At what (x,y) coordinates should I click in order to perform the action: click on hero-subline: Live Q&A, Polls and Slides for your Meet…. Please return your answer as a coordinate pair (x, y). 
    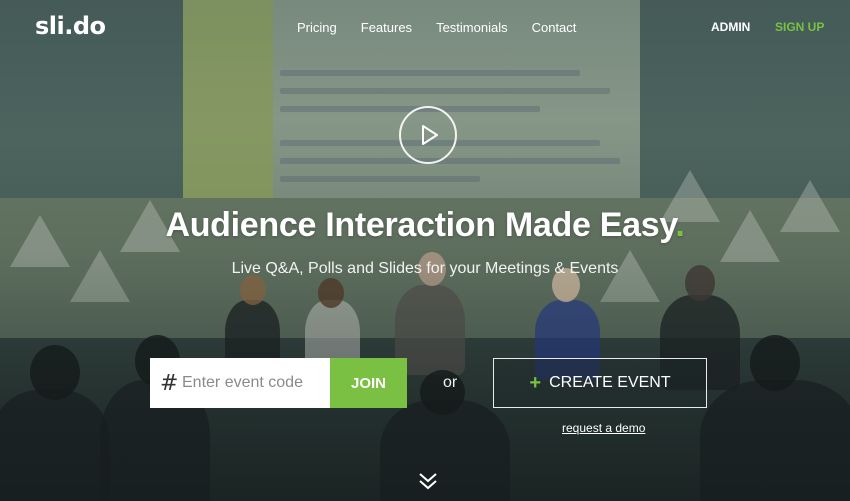
    Looking at the image, I should click on (425, 268).